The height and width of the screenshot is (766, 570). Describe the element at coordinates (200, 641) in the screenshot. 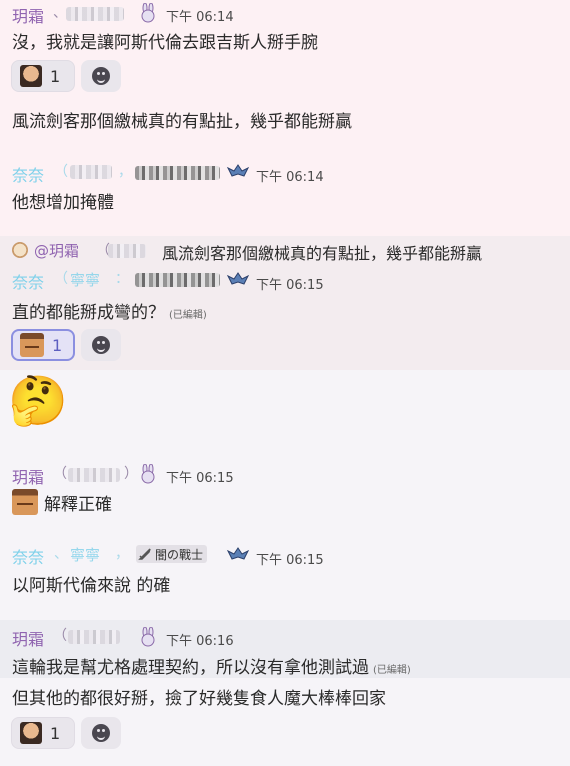

I see `timestamp: 下午 06:16` at that location.